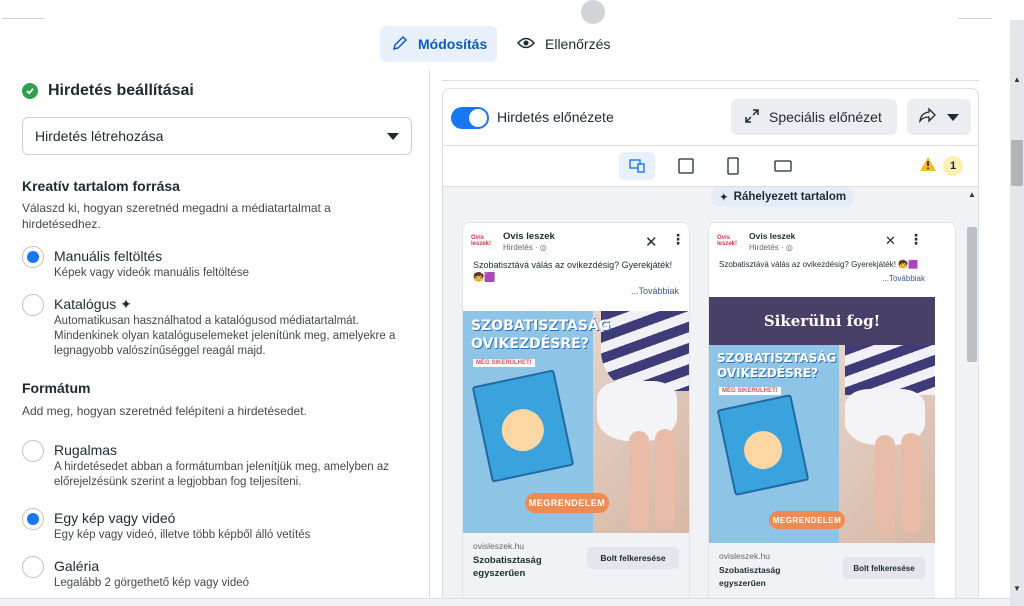  Describe the element at coordinates (56, 388) in the screenshot. I see `format-heading: Formátum` at that location.